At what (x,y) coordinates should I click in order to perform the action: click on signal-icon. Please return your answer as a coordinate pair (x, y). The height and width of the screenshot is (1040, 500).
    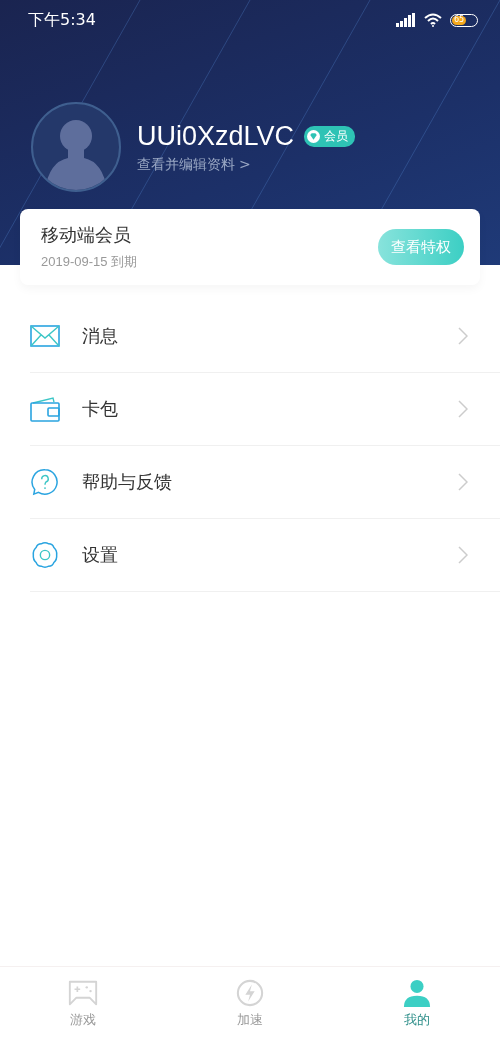
    Looking at the image, I should click on (406, 20).